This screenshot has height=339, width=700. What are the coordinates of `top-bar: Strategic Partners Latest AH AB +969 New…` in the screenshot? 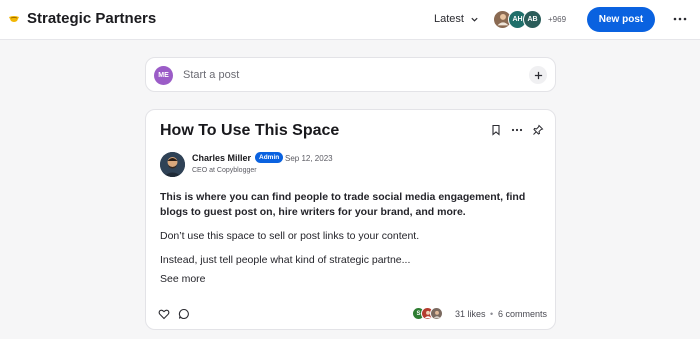 It's located at (350, 20).